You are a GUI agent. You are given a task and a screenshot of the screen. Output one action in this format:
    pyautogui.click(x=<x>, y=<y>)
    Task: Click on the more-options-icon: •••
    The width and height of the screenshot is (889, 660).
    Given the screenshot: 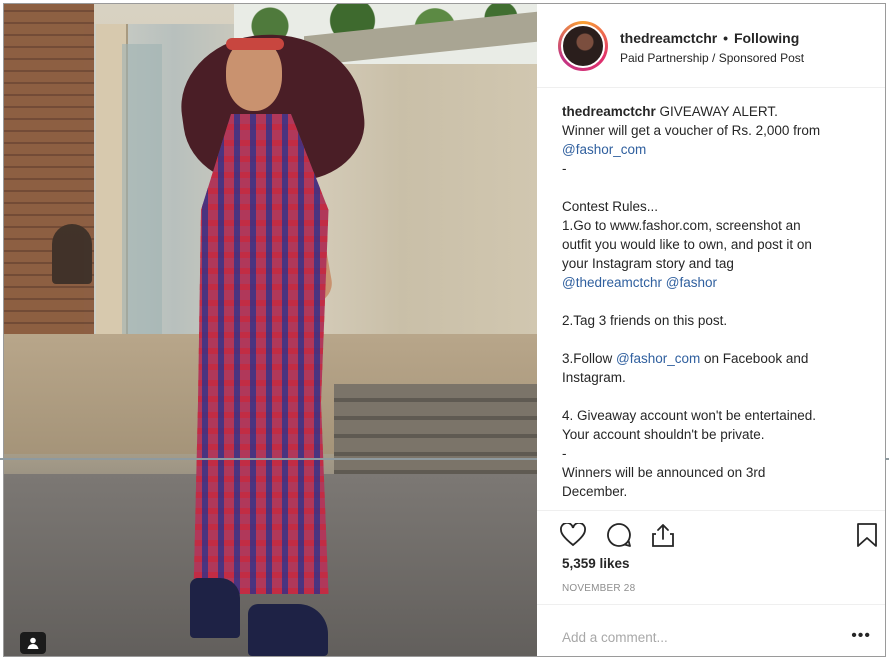 What is the action you would take?
    pyautogui.click(x=861, y=636)
    